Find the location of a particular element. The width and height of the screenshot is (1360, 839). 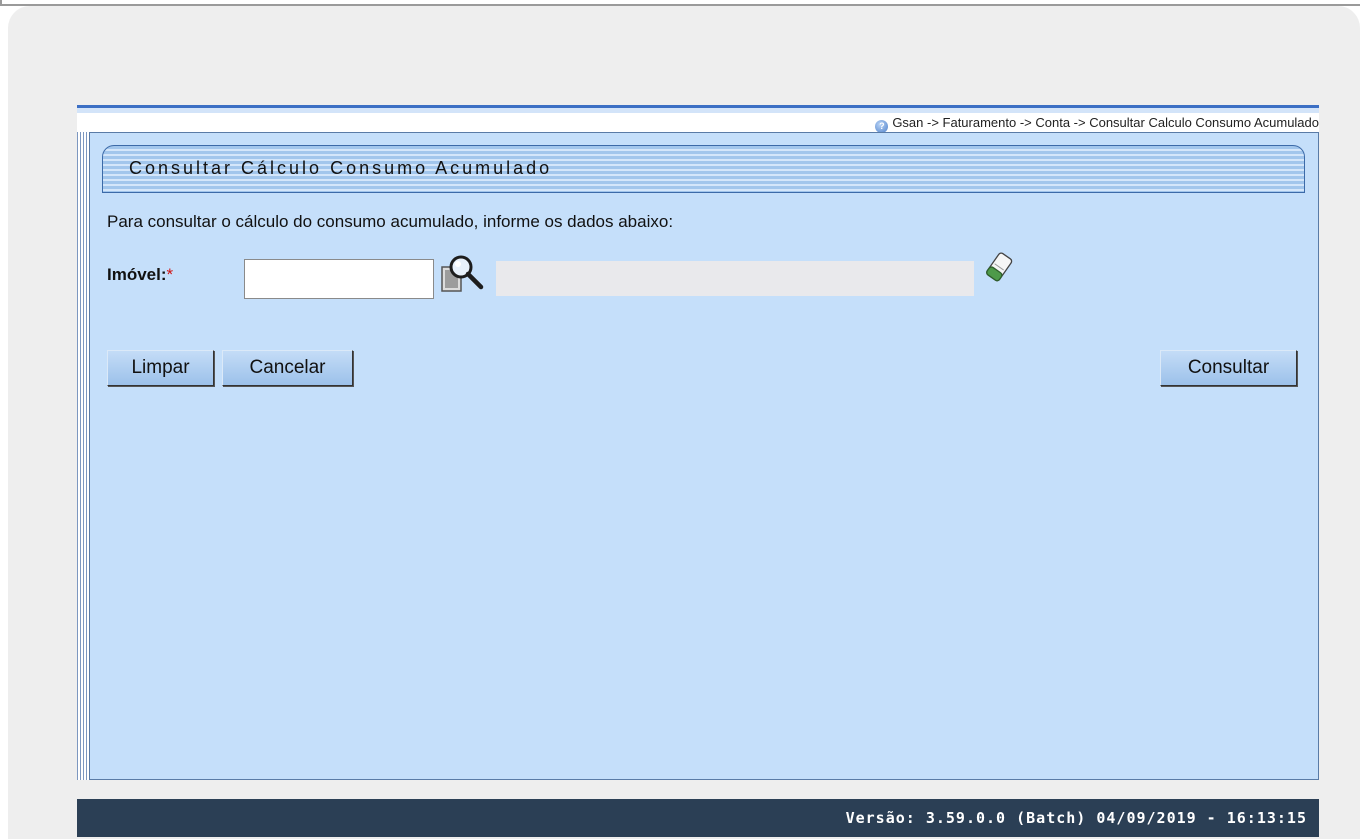

imovel-label-text: Imóvel: is located at coordinates (137, 274).